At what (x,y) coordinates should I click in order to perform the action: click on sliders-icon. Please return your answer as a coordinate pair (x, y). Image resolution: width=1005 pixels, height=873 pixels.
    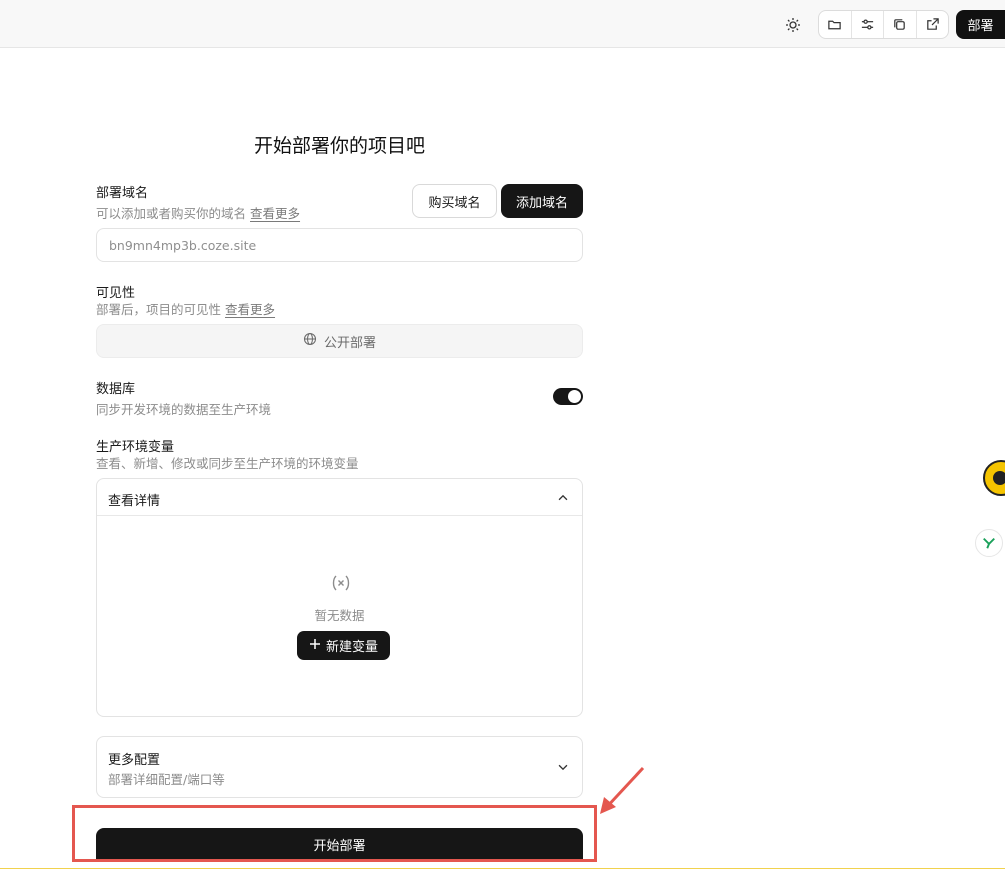
    Looking at the image, I should click on (868, 24).